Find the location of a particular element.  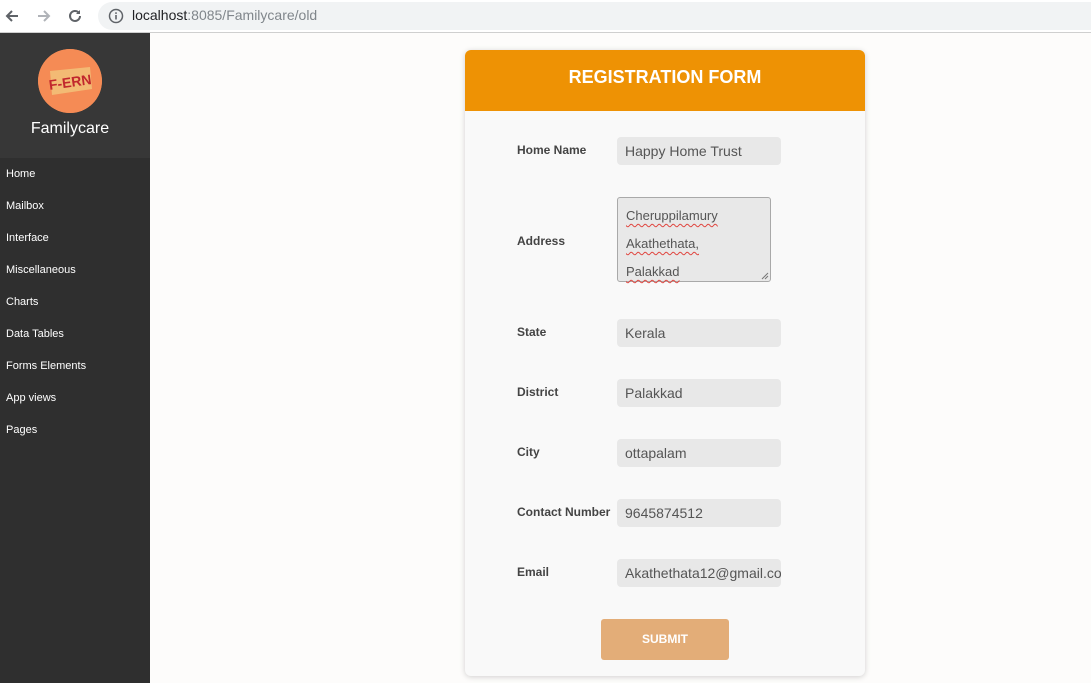

submit-button: SUBMIT is located at coordinates (665, 639).